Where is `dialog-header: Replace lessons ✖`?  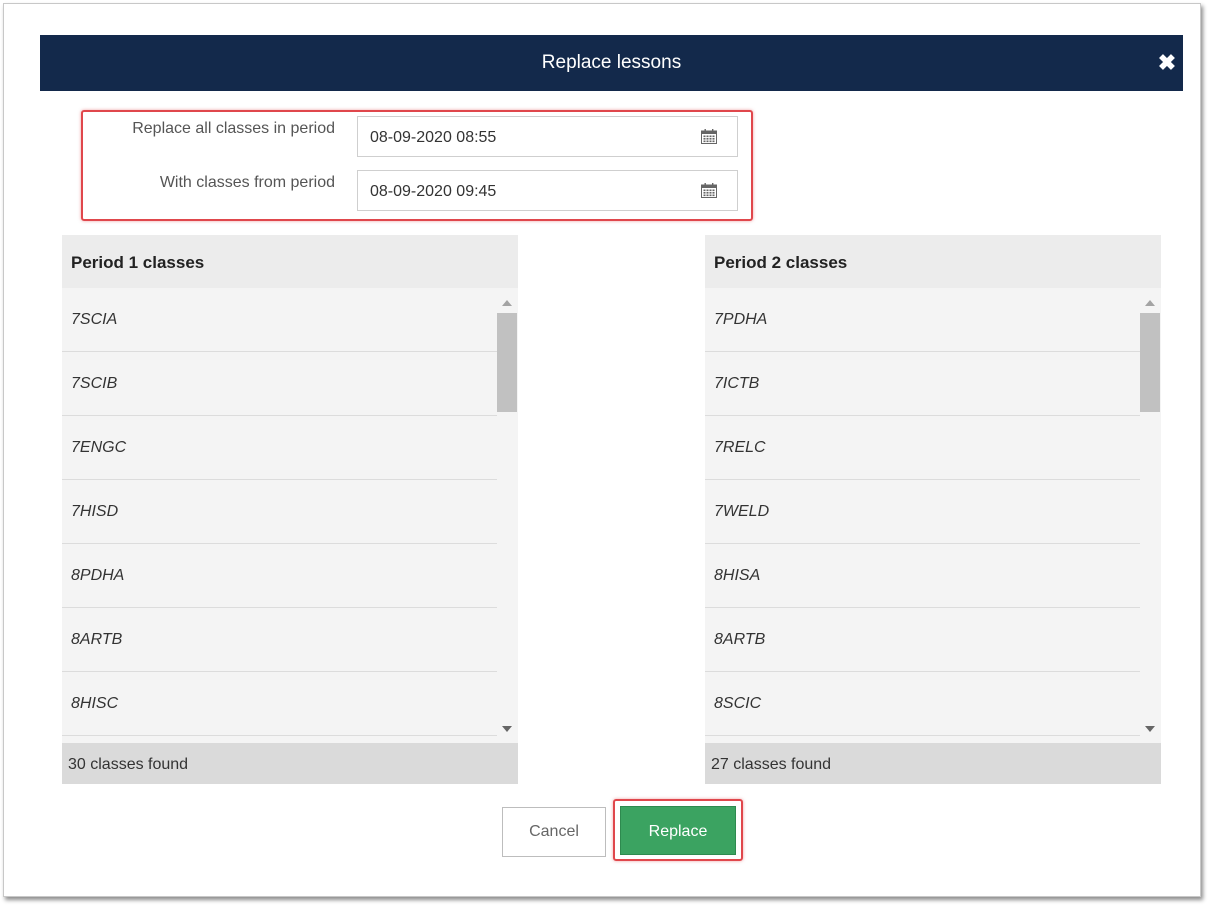
dialog-header: Replace lessons ✖ is located at coordinates (611, 63).